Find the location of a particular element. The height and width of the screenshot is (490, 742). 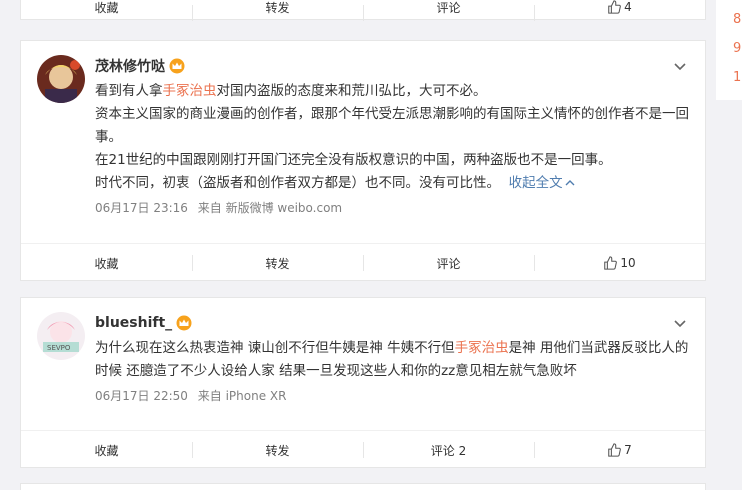

author-name: blueshift_ is located at coordinates (133, 323).